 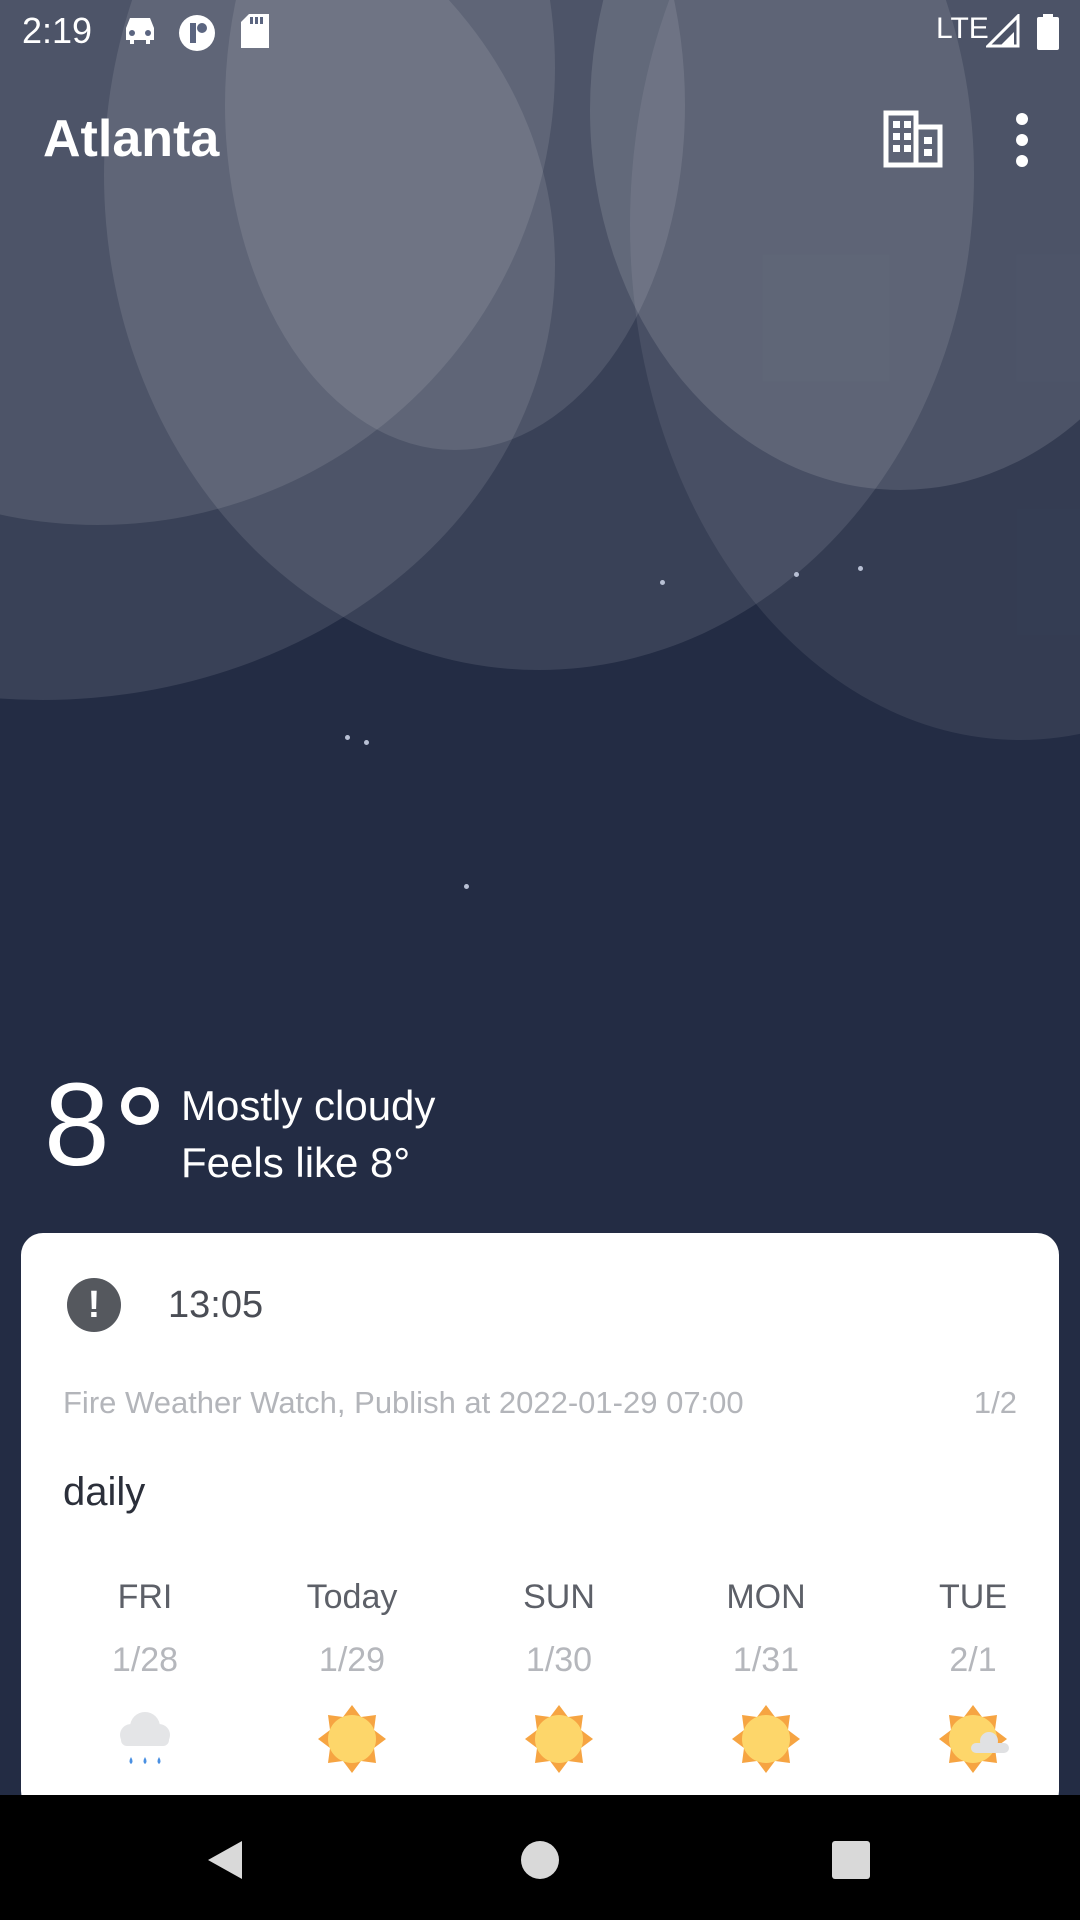 I want to click on day-date: 1/28, so click(x=145, y=1660).